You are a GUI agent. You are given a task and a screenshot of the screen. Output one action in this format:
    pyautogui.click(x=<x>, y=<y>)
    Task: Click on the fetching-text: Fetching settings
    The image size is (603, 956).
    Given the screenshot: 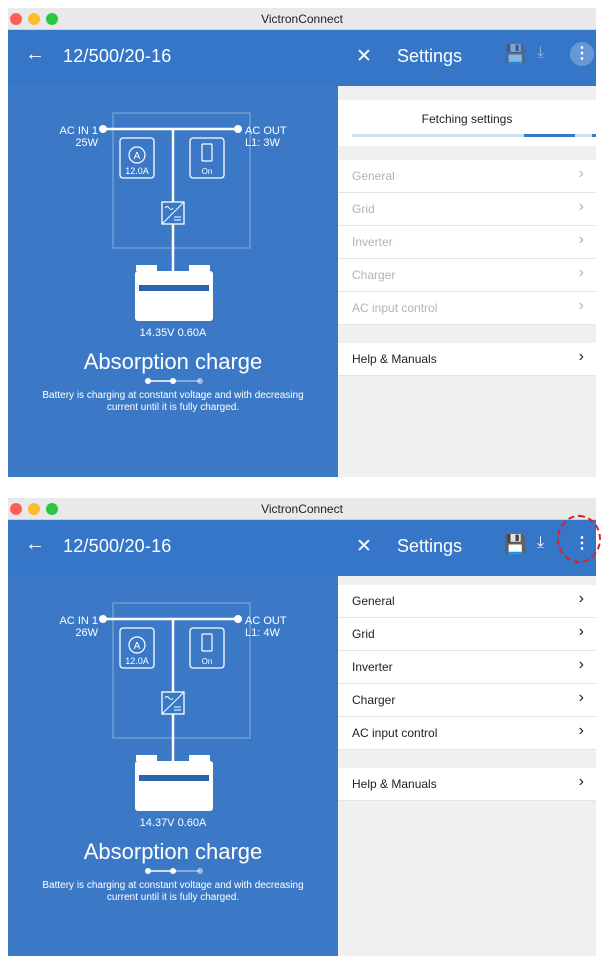 What is the action you would take?
    pyautogui.click(x=467, y=119)
    